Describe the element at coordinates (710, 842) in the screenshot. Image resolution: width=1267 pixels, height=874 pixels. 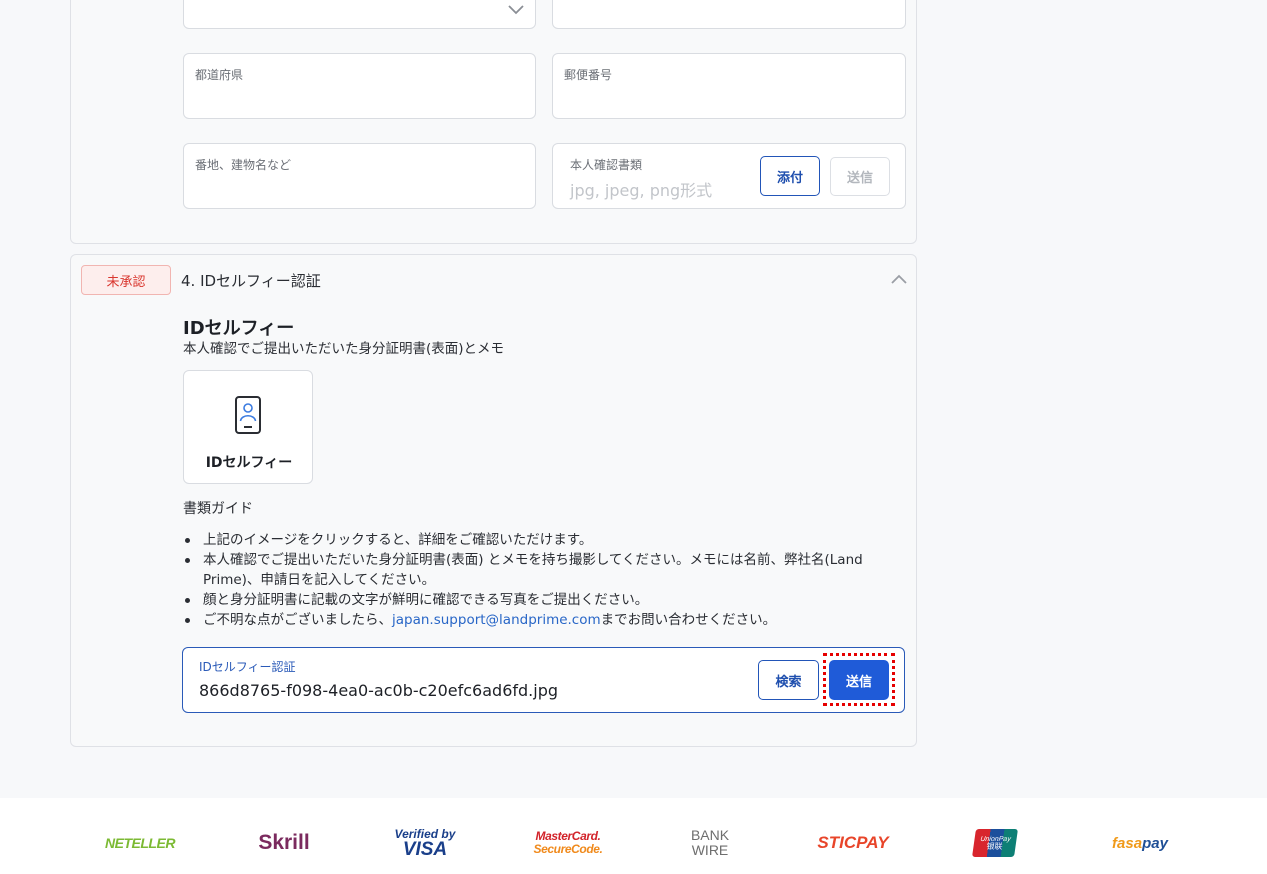
I see `bank-wire-logo: BANK WIRE` at that location.